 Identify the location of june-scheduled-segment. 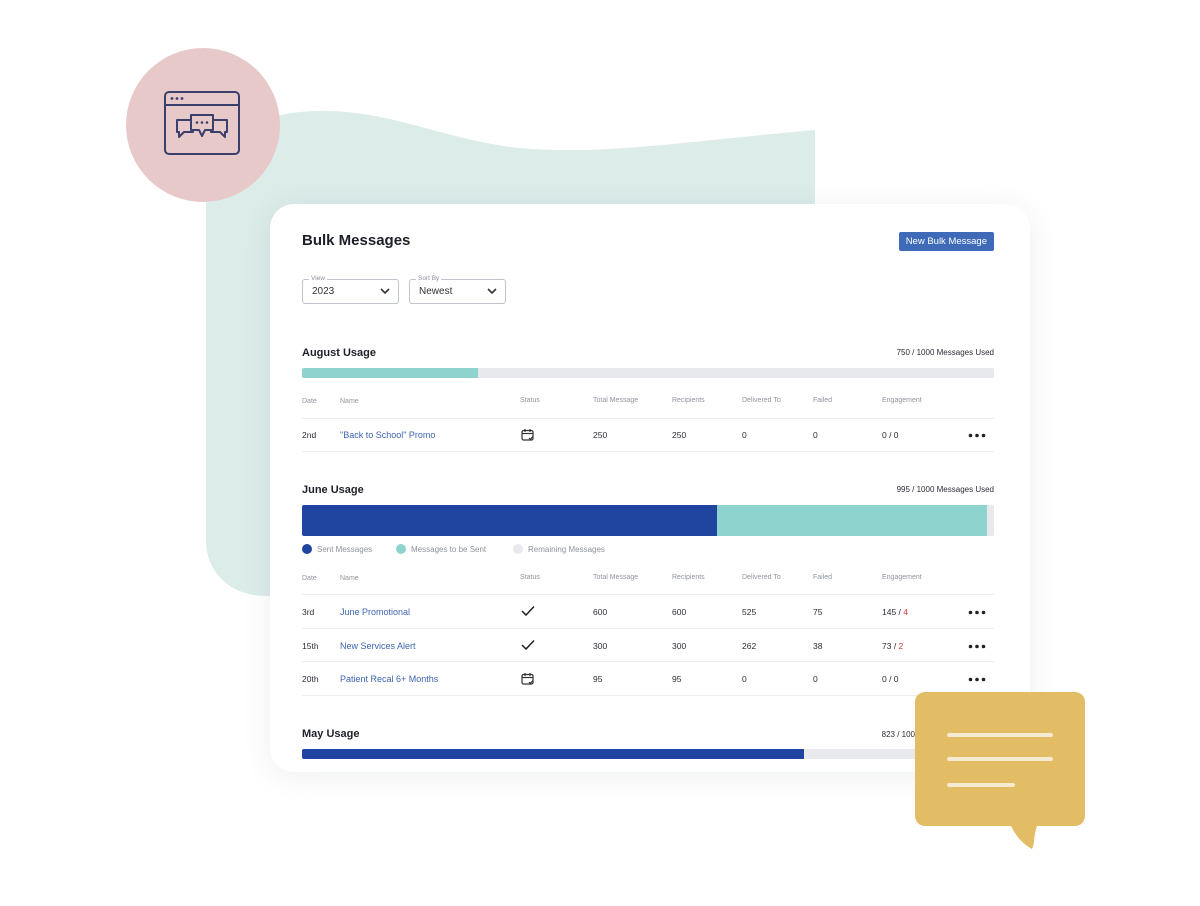
(852, 520).